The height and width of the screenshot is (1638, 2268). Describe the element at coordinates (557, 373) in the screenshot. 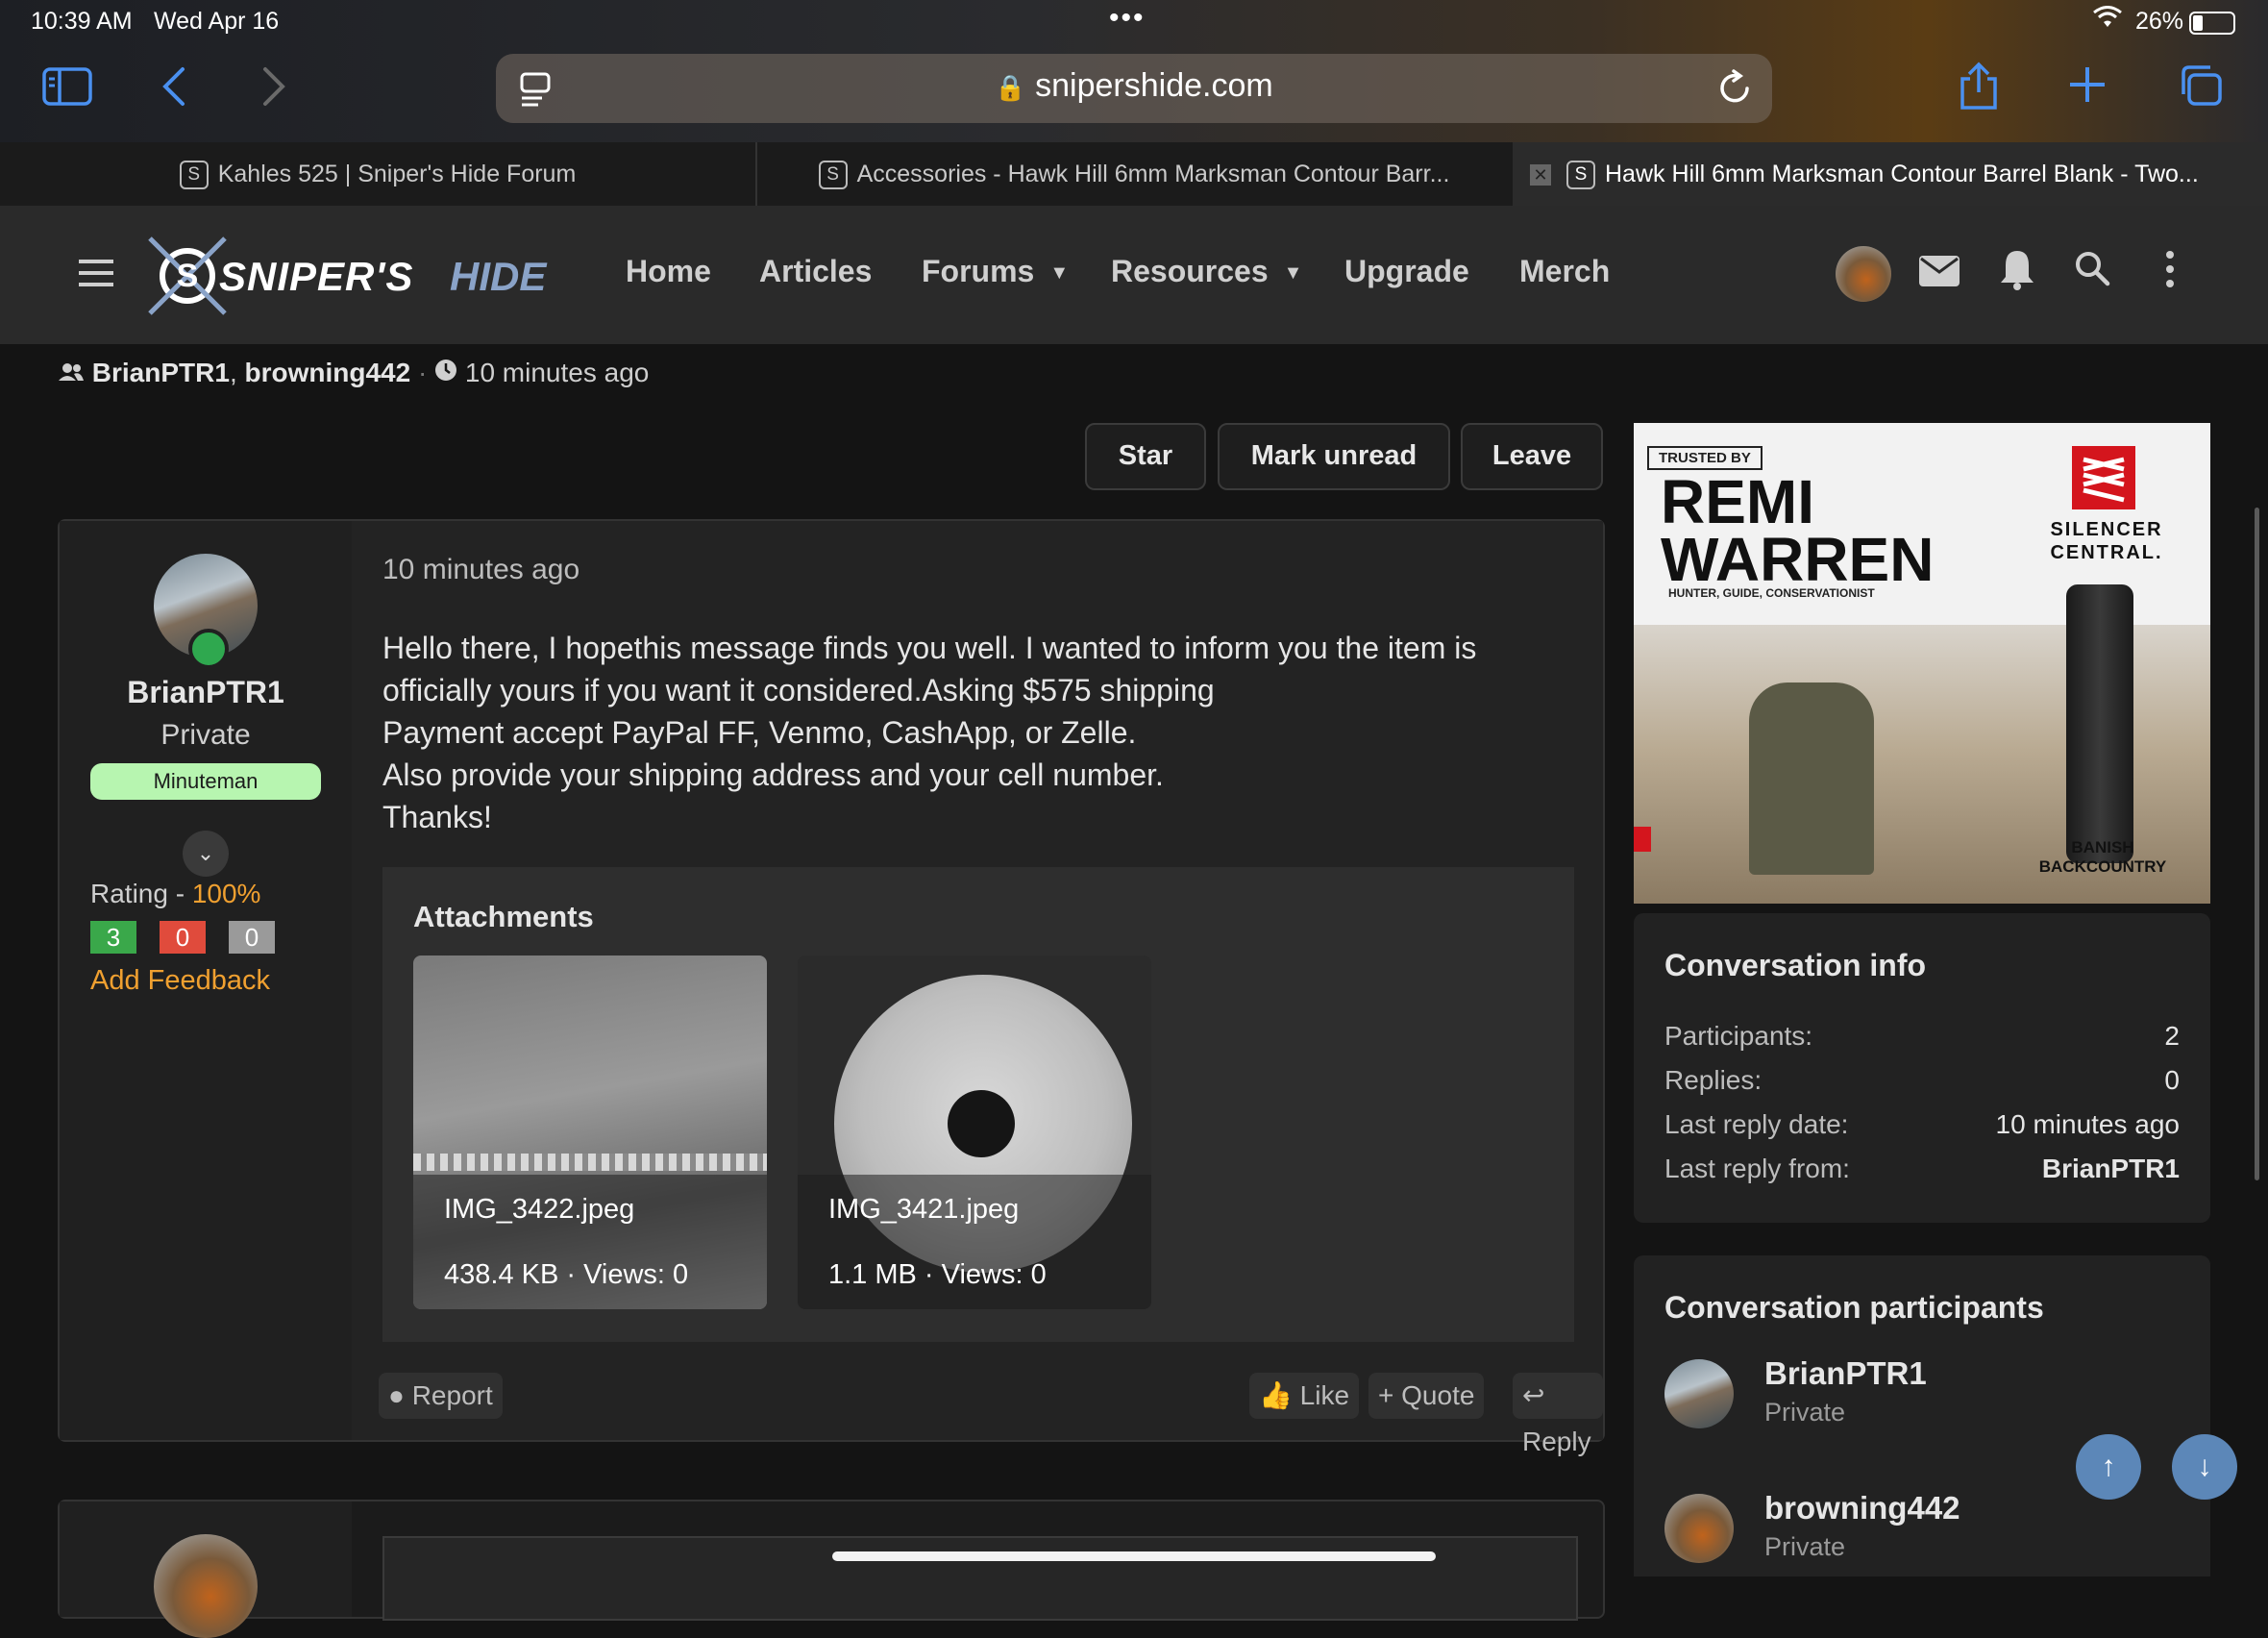

I see `conversation-time: 10 minutes ago` at that location.